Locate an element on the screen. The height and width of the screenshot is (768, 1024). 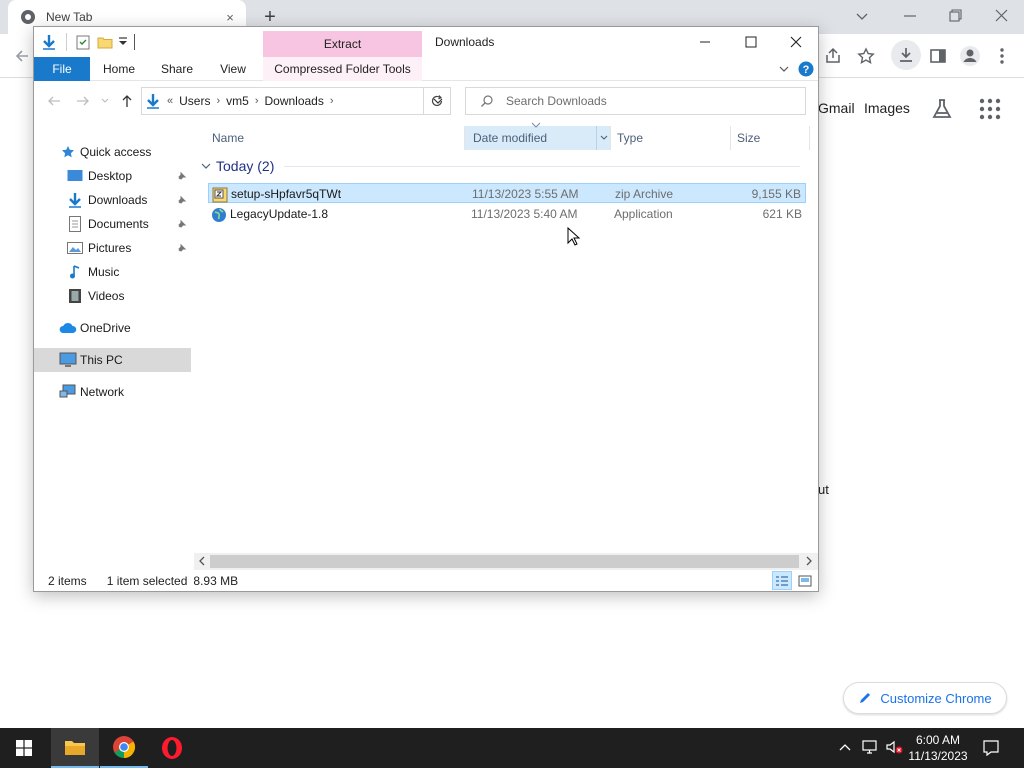
taskbar-chrome-icon is located at coordinates (124, 748).